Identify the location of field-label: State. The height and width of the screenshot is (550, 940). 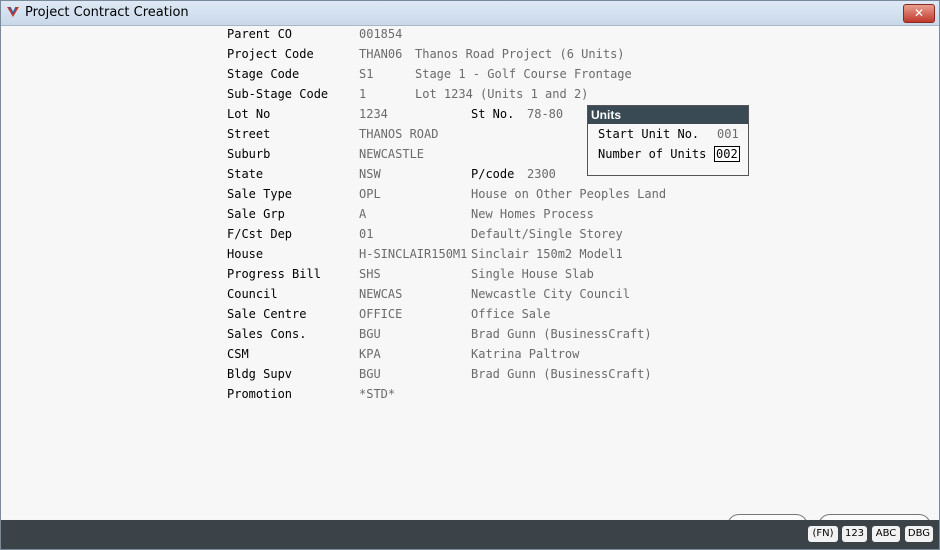
(245, 174).